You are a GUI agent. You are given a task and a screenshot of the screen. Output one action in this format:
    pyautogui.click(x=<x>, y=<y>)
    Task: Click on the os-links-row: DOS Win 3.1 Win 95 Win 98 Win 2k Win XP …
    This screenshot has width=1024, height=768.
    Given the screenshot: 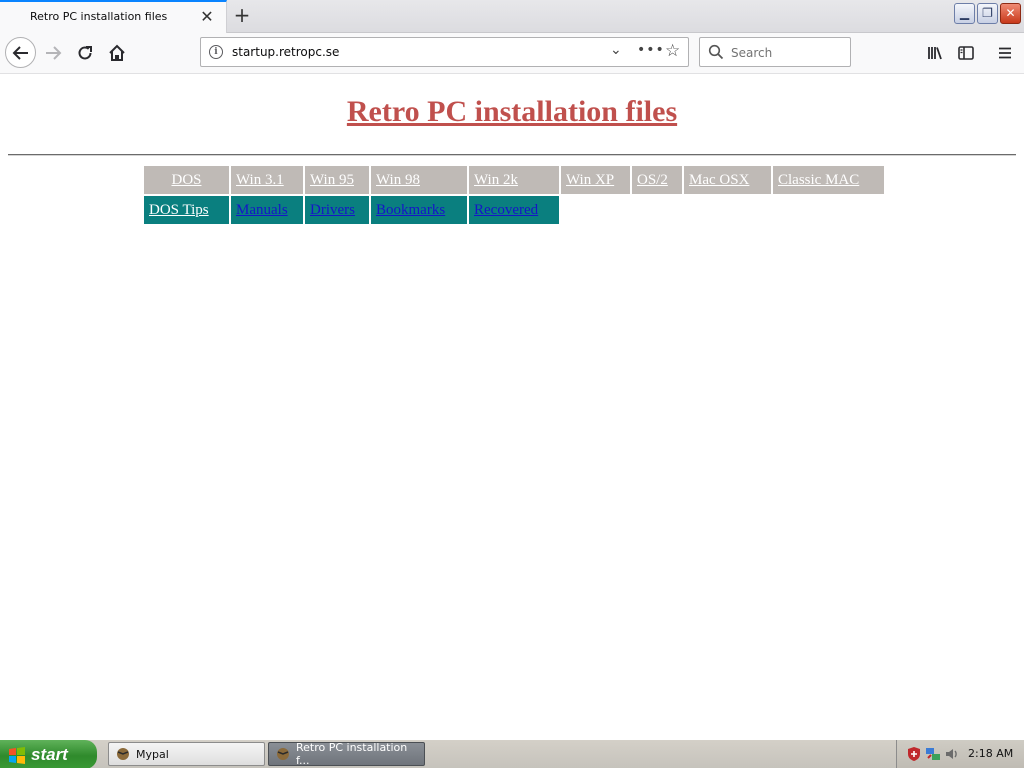 What is the action you would take?
    pyautogui.click(x=514, y=181)
    